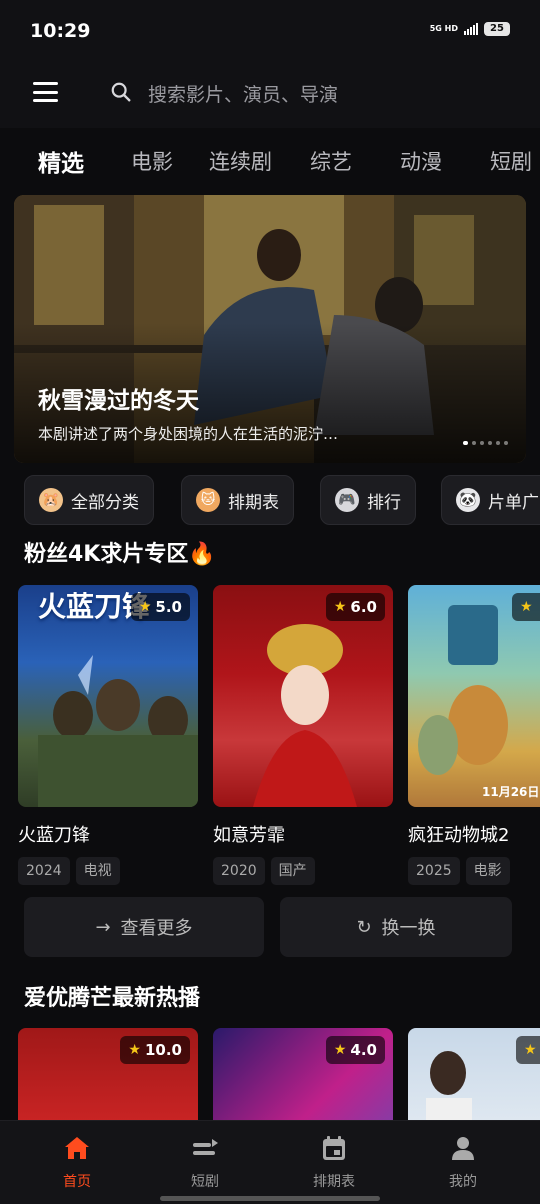  Describe the element at coordinates (421, 161) in the screenshot. I see `tab-anime: 动漫` at that location.